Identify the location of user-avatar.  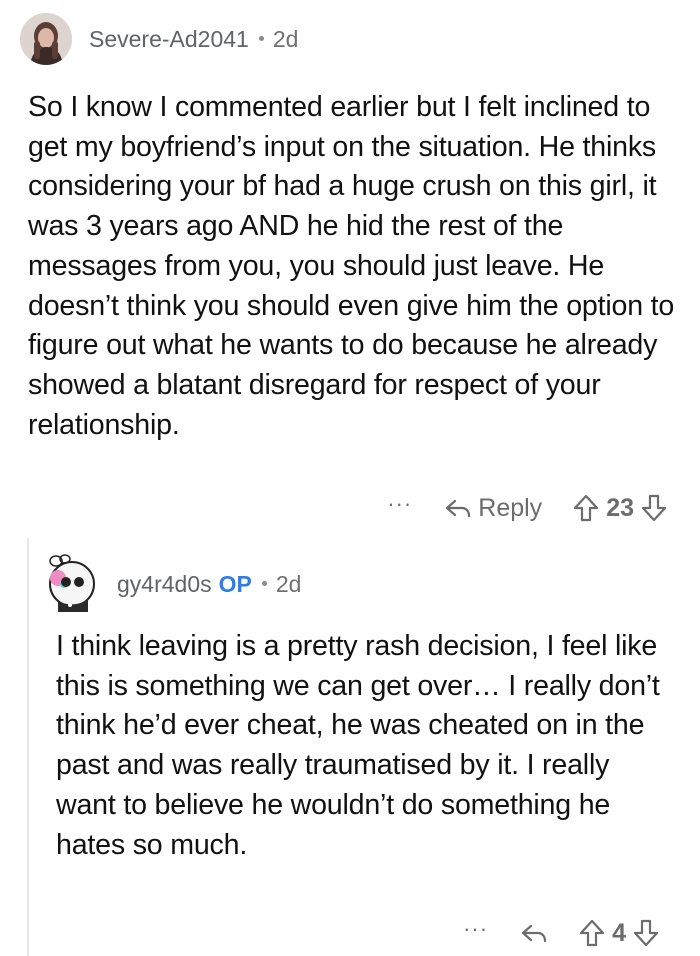
(73, 584).